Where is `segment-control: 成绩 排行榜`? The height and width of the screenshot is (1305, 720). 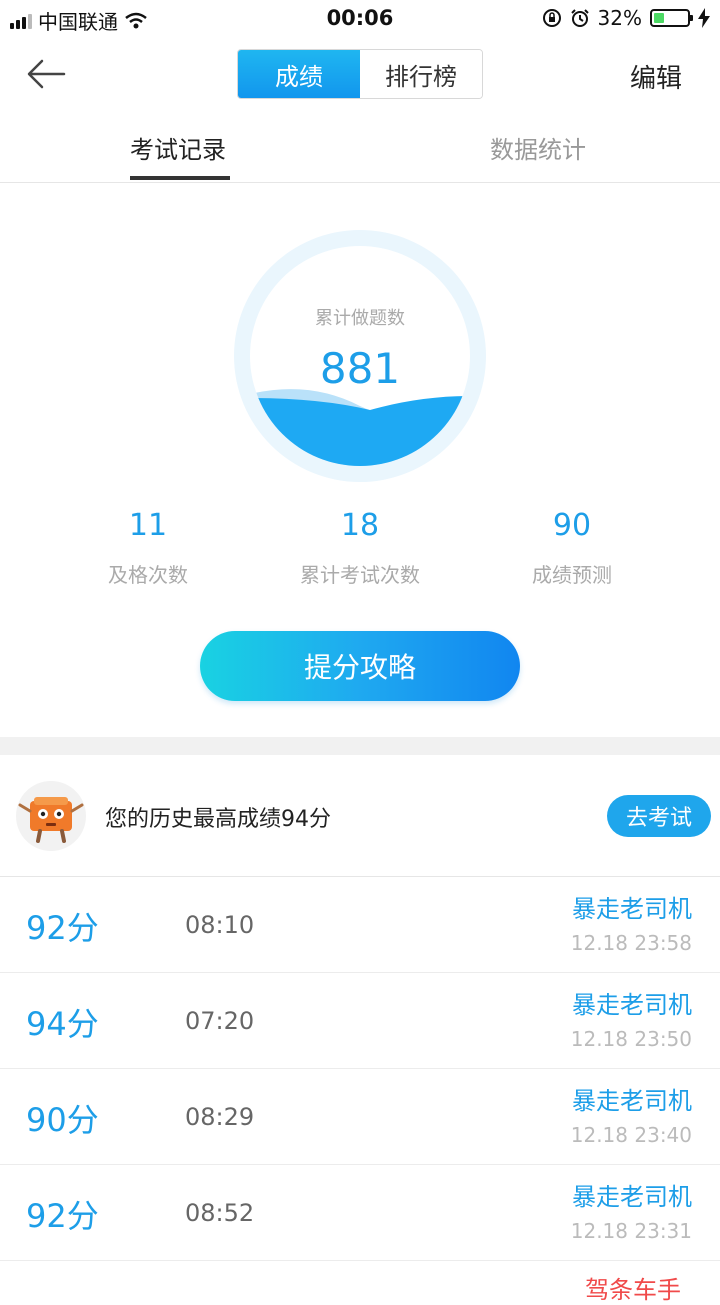 segment-control: 成绩 排行榜 is located at coordinates (360, 74).